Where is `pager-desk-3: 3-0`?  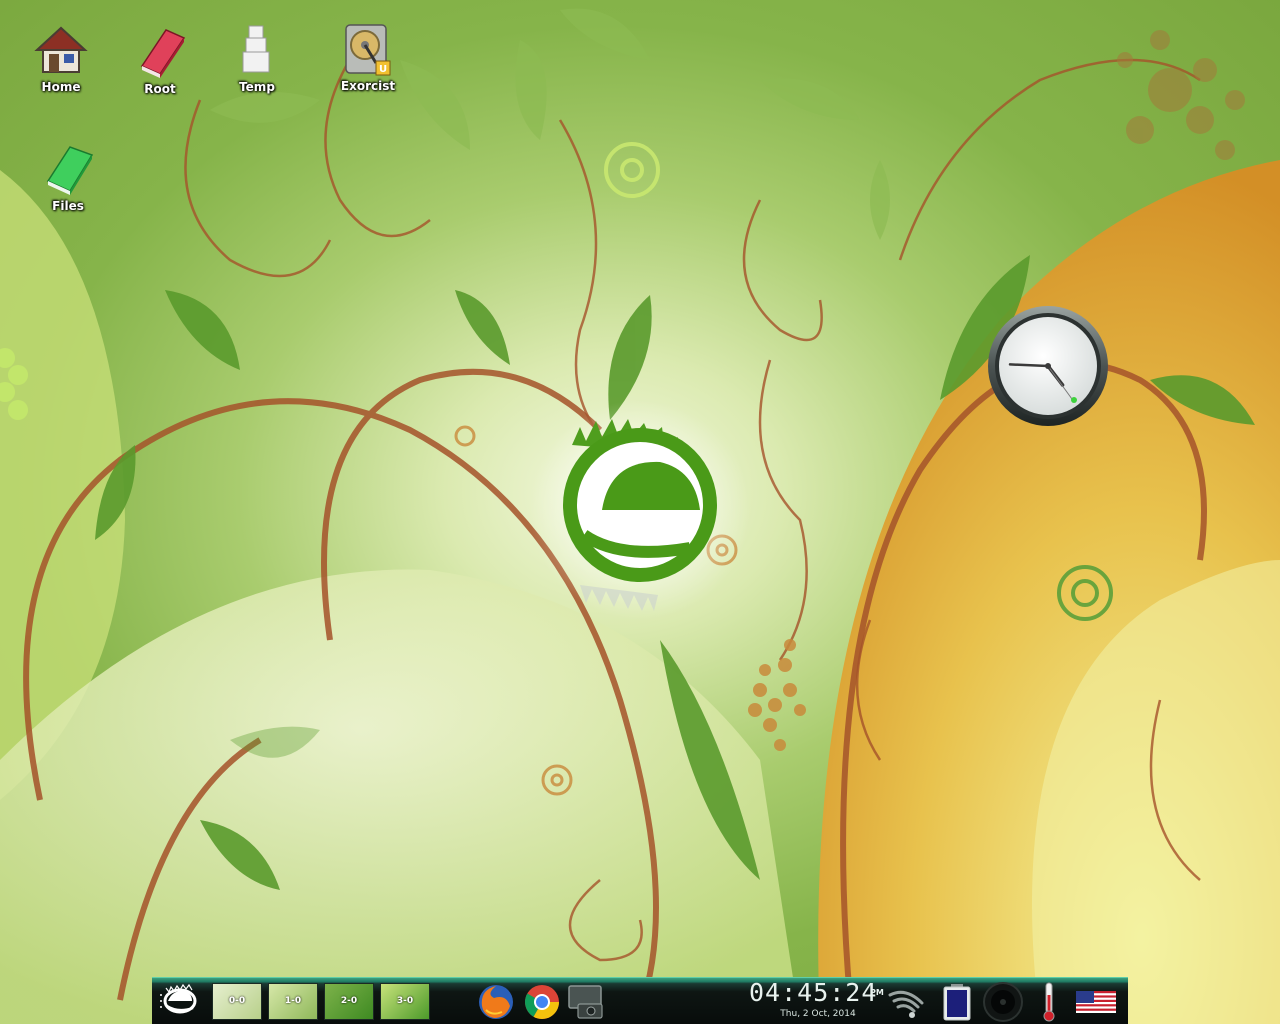
pager-desk-3: 3-0 is located at coordinates (405, 1001).